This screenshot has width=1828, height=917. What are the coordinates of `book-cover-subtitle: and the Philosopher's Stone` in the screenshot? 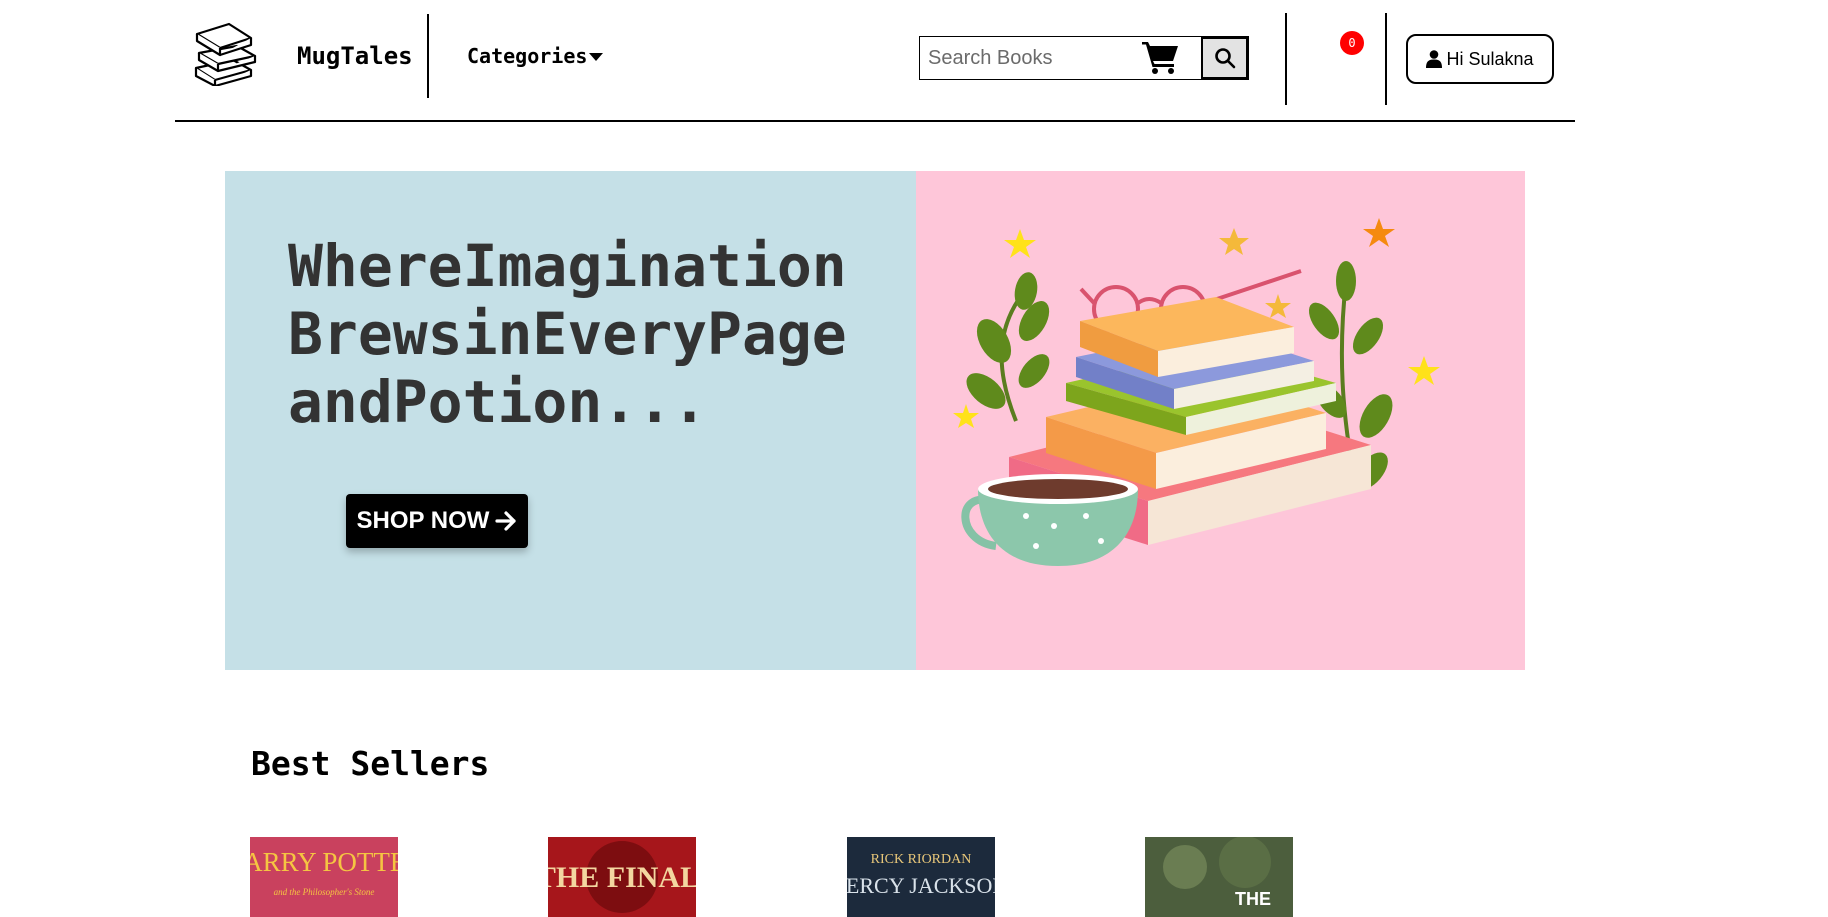 It's located at (324, 892).